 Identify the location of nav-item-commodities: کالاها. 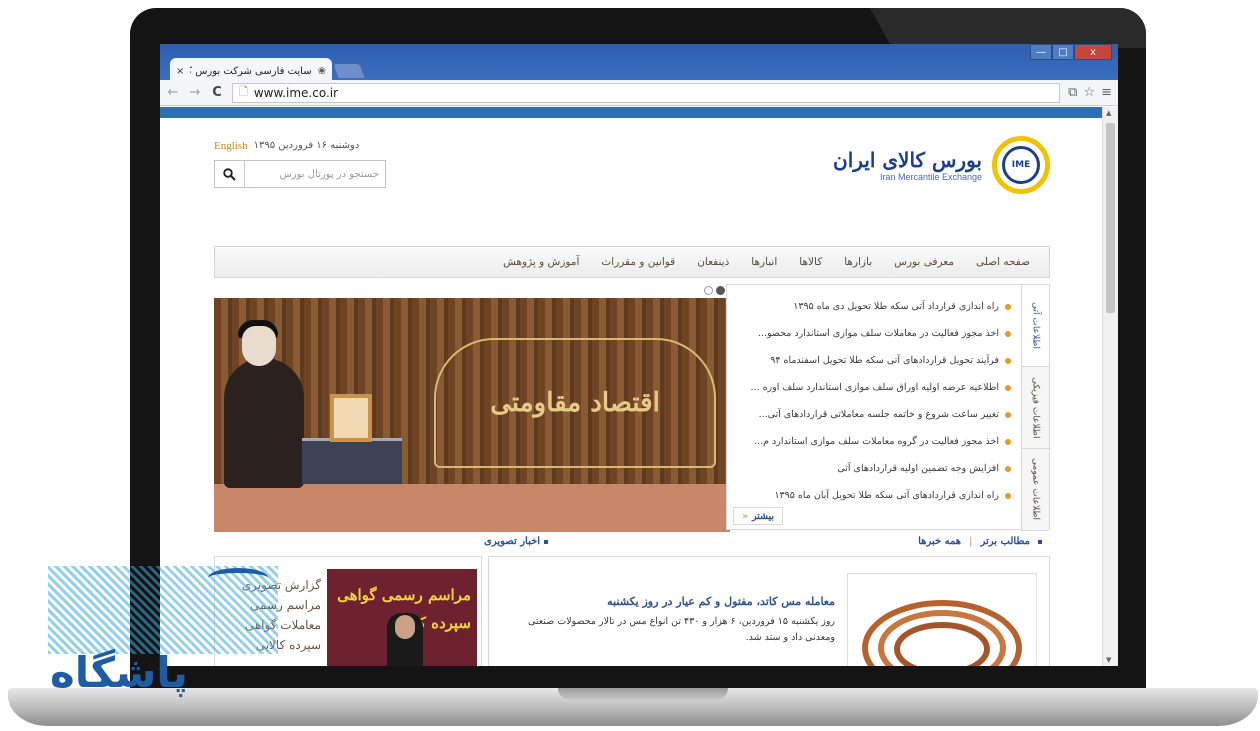
(810, 262).